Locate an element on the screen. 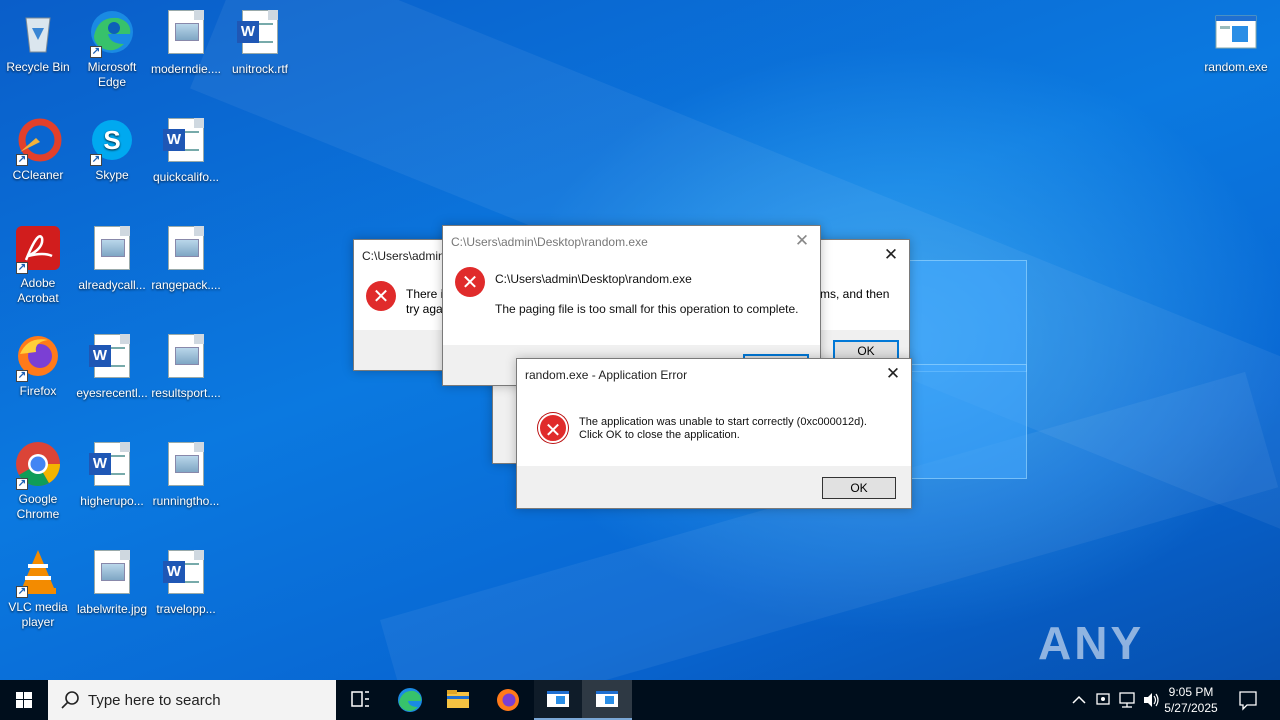 The height and width of the screenshot is (720, 1280). desktop-icon-vlc: ↗ VLC media player is located at coordinates (38, 589).